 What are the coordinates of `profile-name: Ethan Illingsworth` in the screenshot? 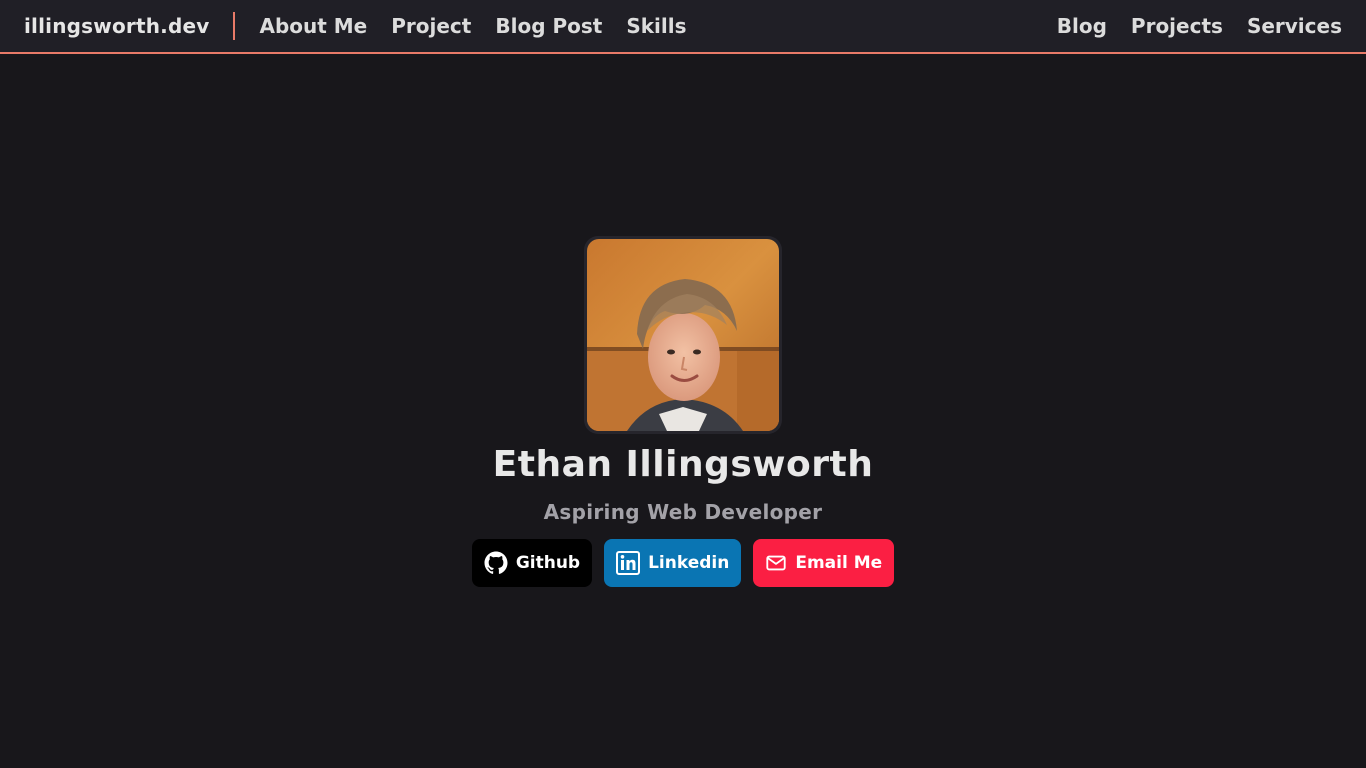 It's located at (683, 464).